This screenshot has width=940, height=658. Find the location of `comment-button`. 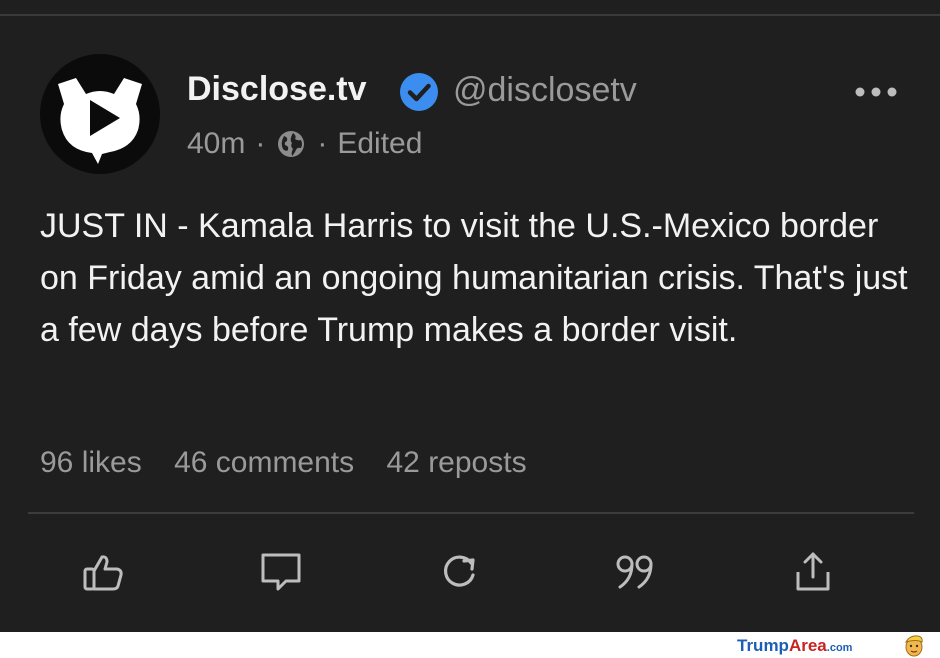

comment-button is located at coordinates (281, 572).